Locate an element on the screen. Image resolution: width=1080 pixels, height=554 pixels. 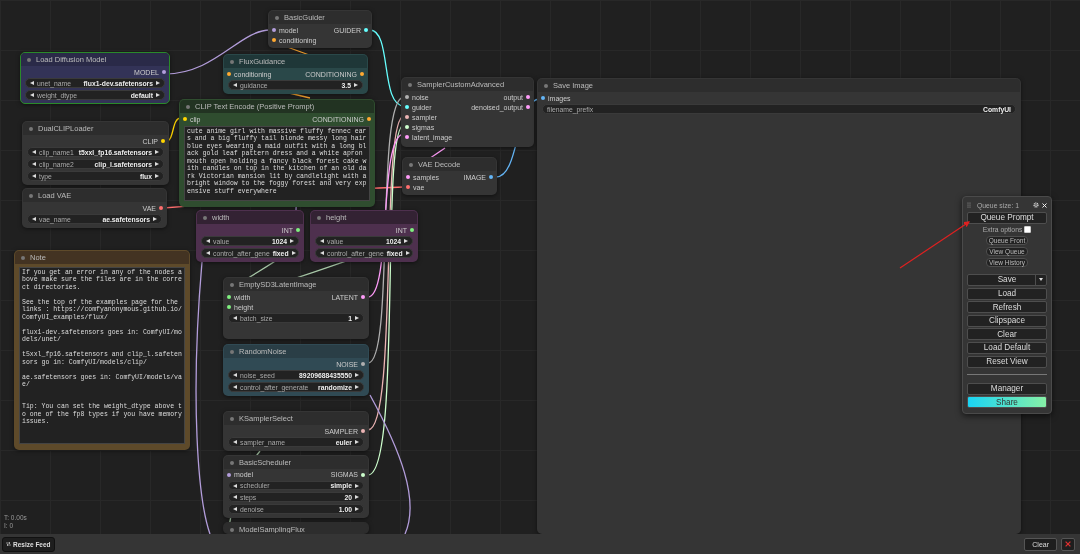
menu-button: Manager is located at coordinates (1007, 388).